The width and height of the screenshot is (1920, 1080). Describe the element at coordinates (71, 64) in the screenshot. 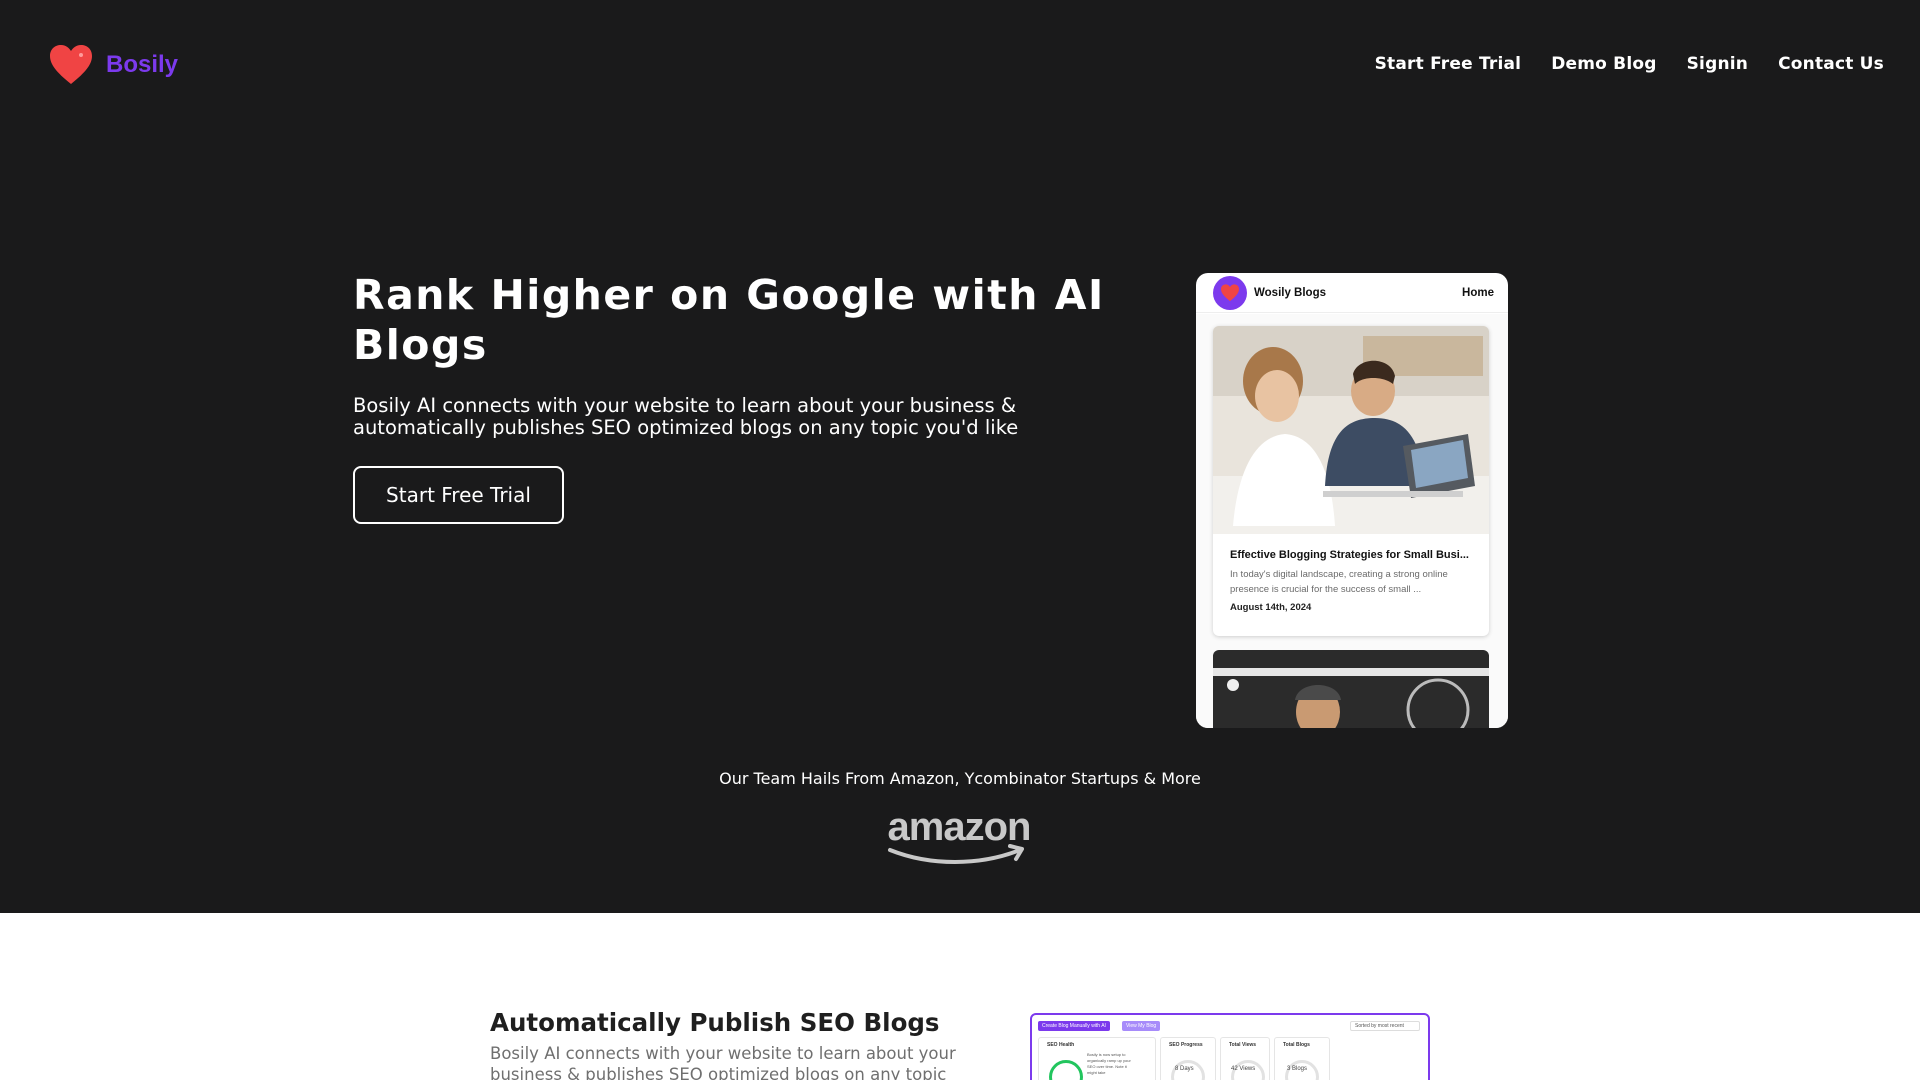

I see `heart-logo-icon` at that location.